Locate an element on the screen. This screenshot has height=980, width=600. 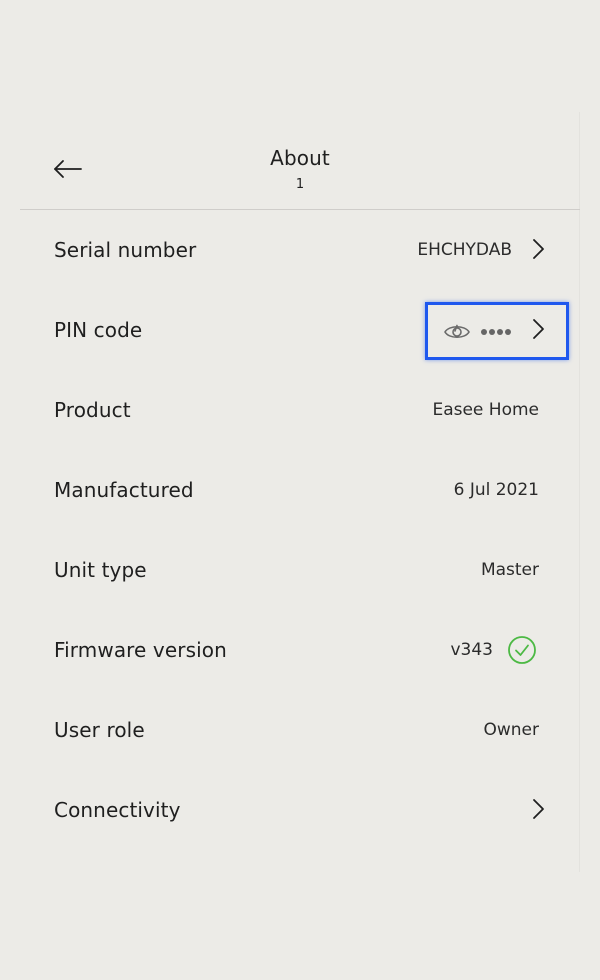
check-circle-icon is located at coordinates (522, 650).